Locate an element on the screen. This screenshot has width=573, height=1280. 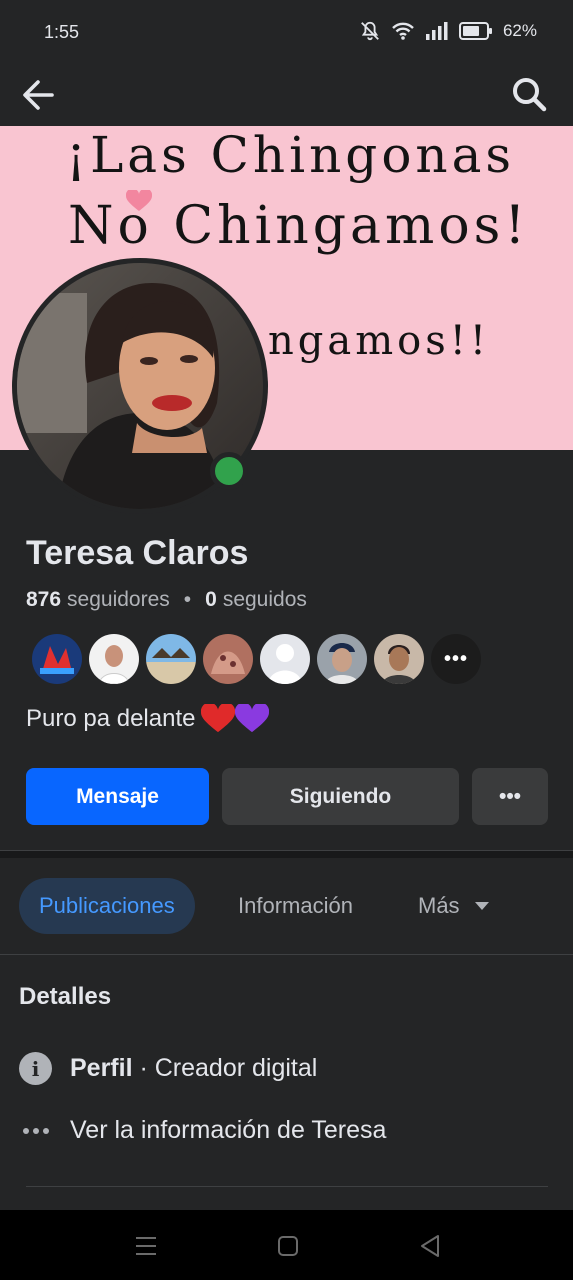
following-count: 0 is located at coordinates (211, 600).